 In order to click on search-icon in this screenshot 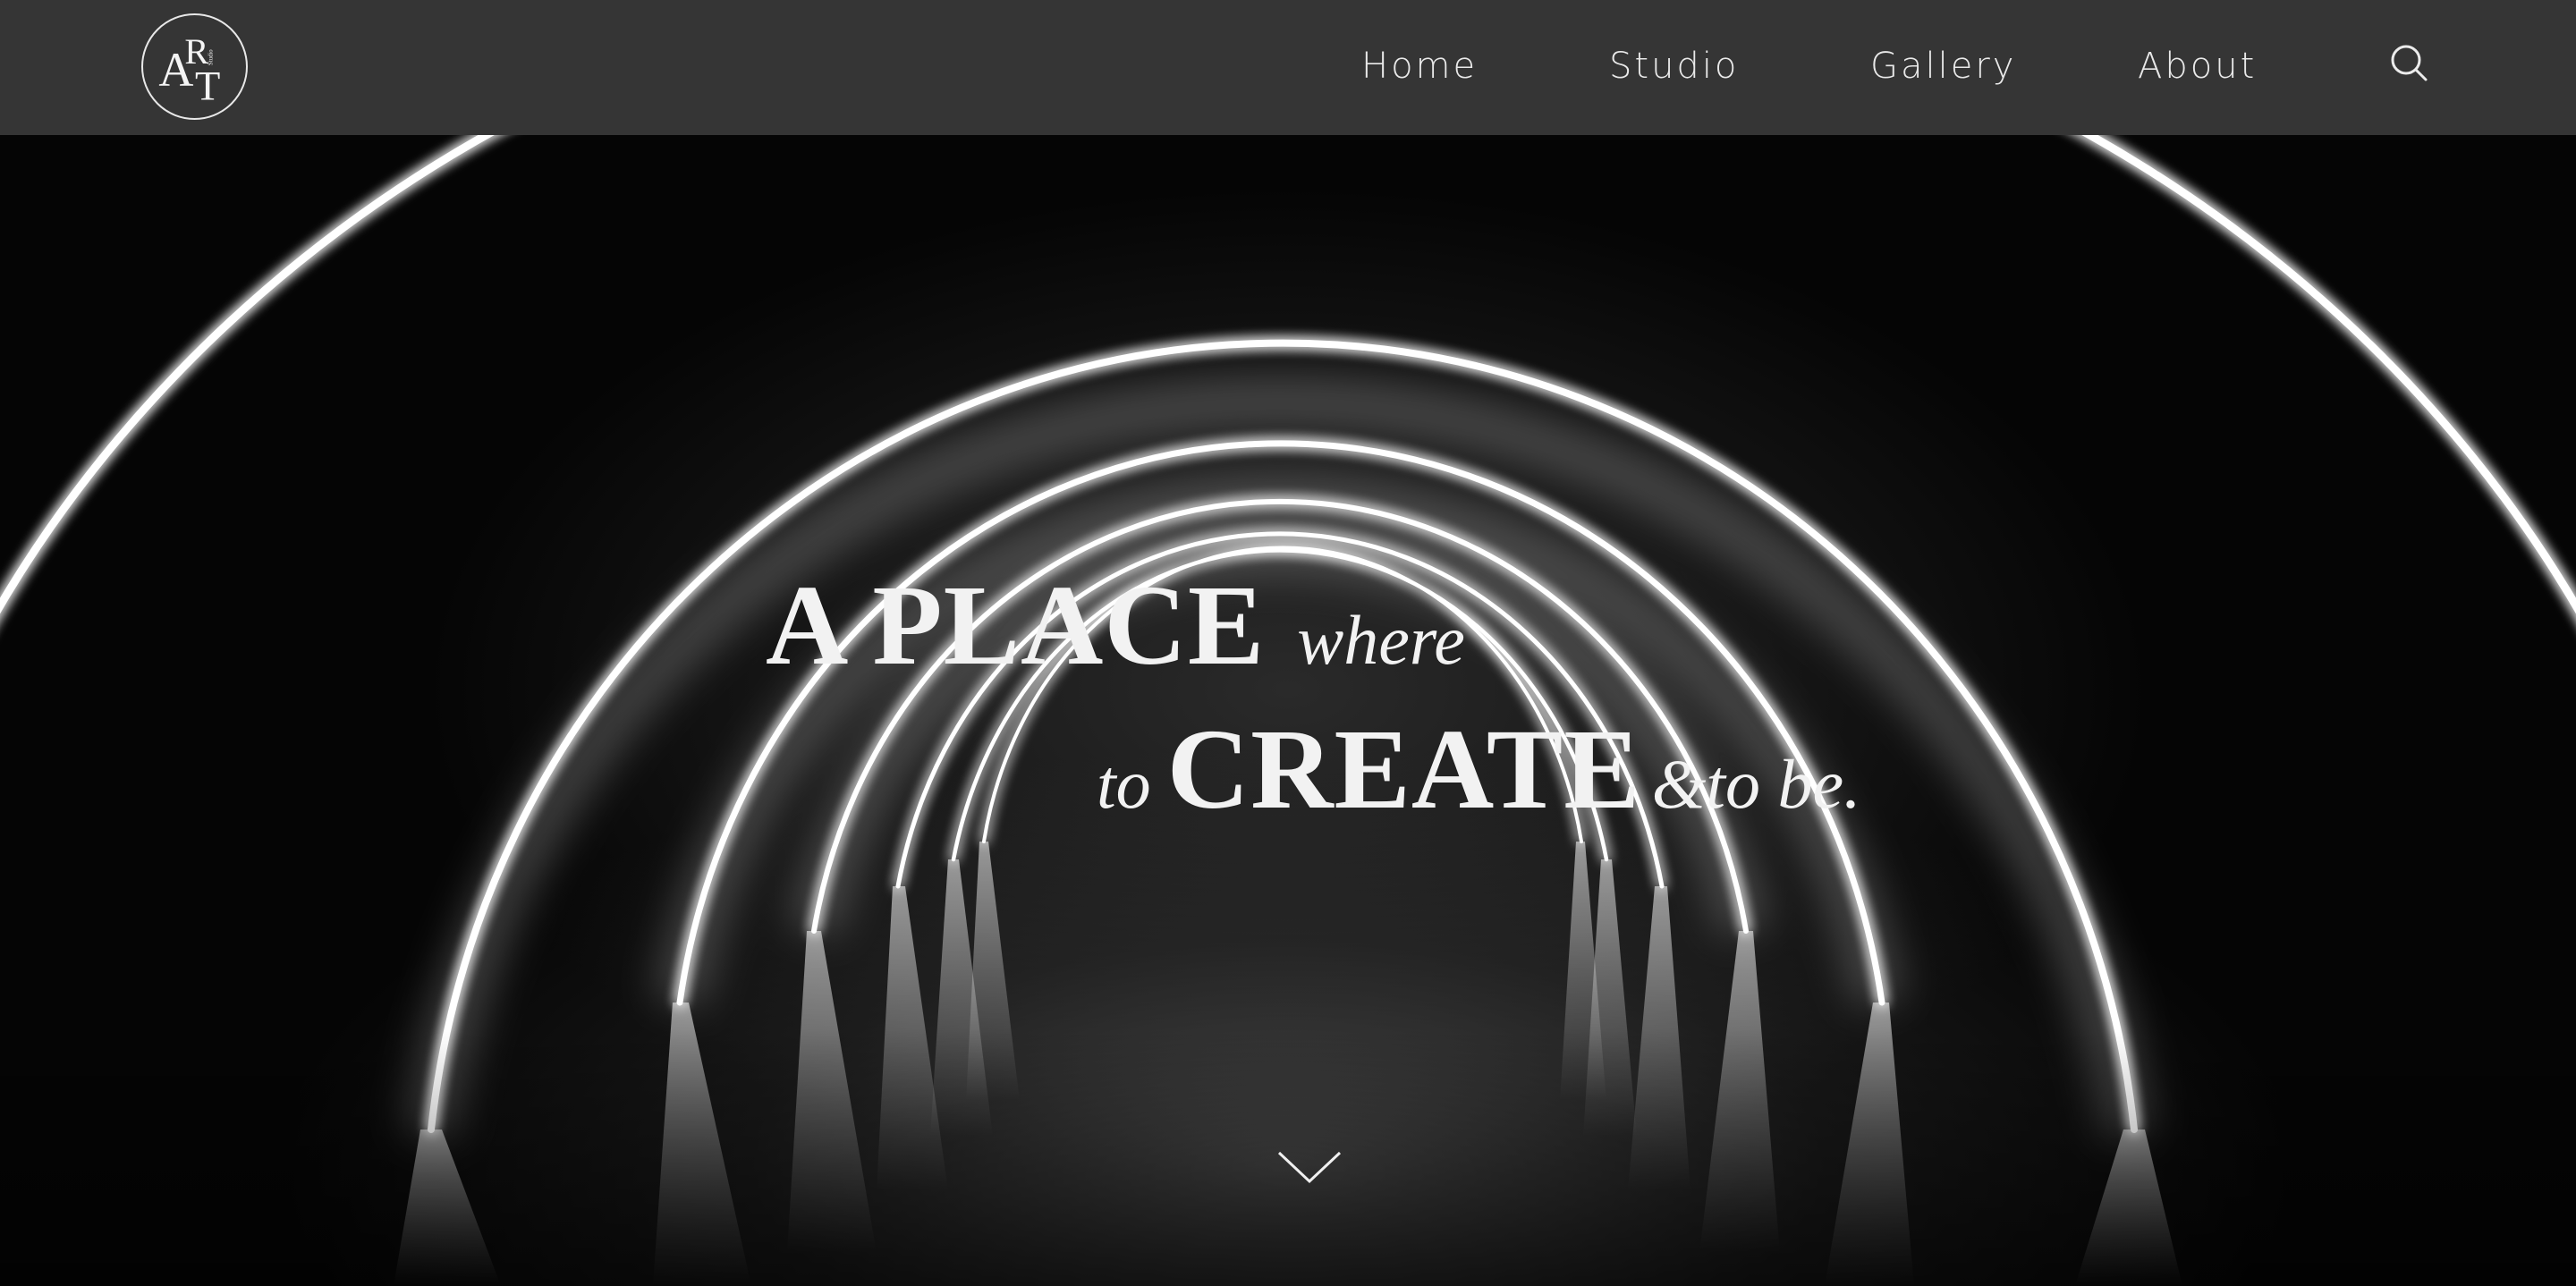, I will do `click(2409, 63)`.